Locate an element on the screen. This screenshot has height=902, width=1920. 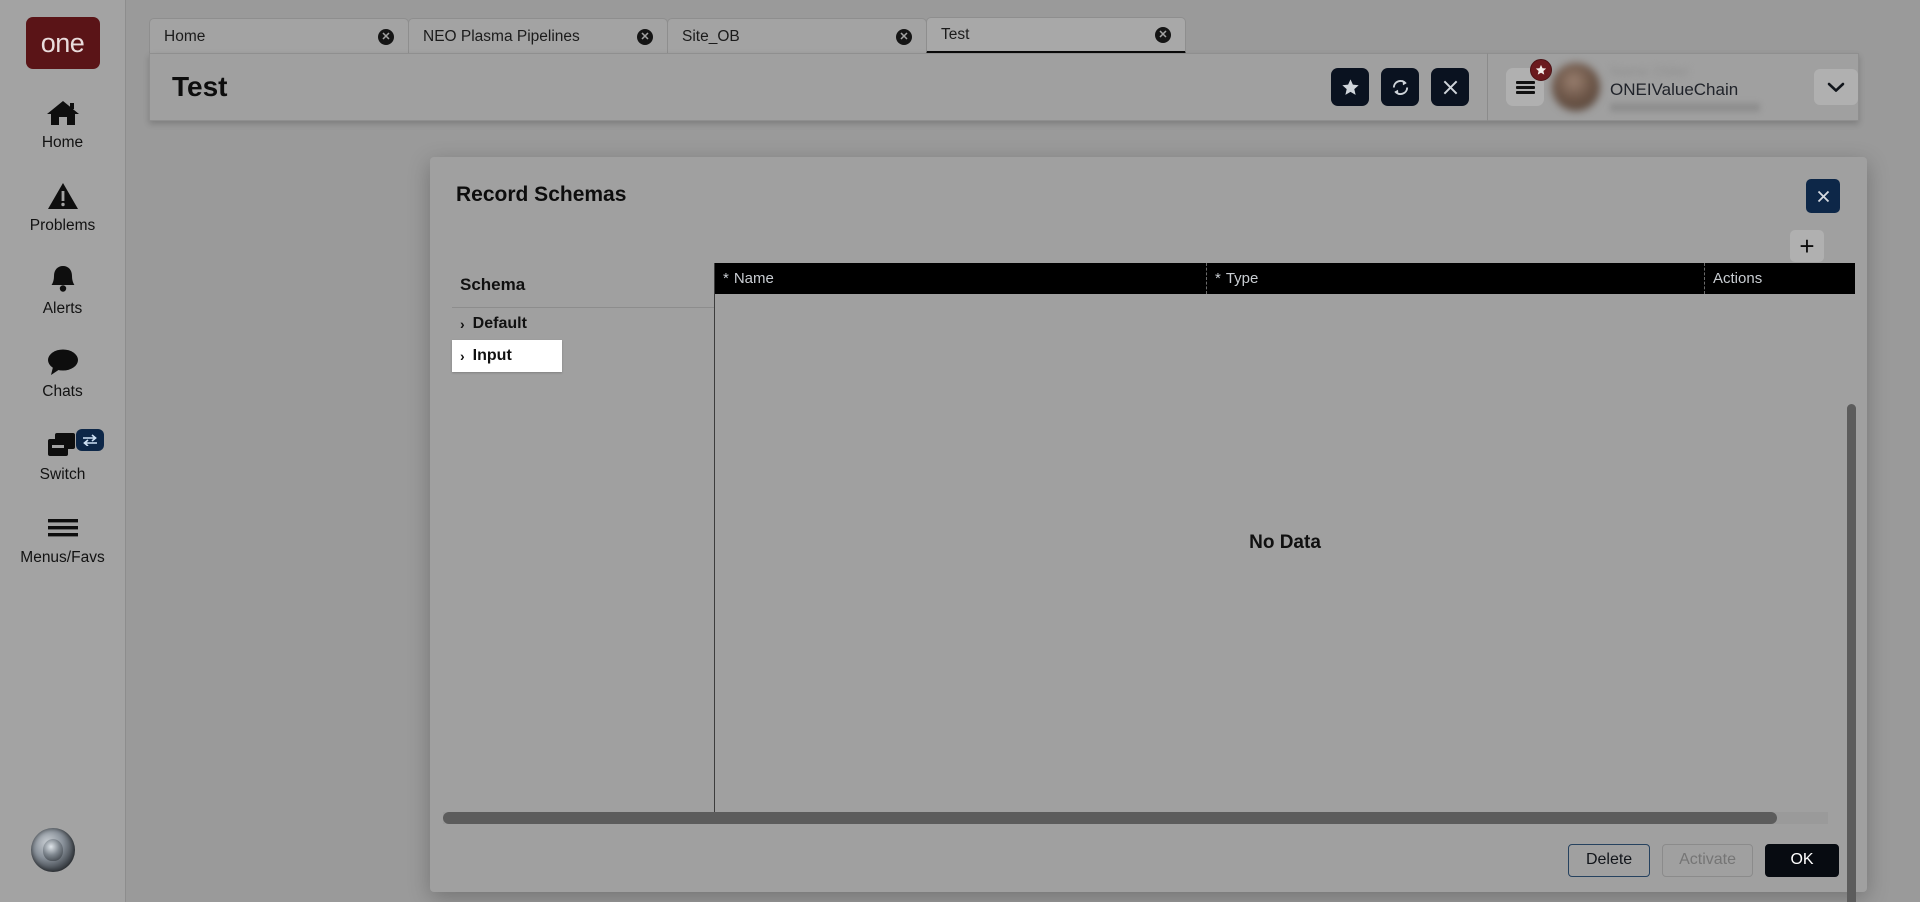
sidebar-item-problems: Problems is located at coordinates (63, 206).